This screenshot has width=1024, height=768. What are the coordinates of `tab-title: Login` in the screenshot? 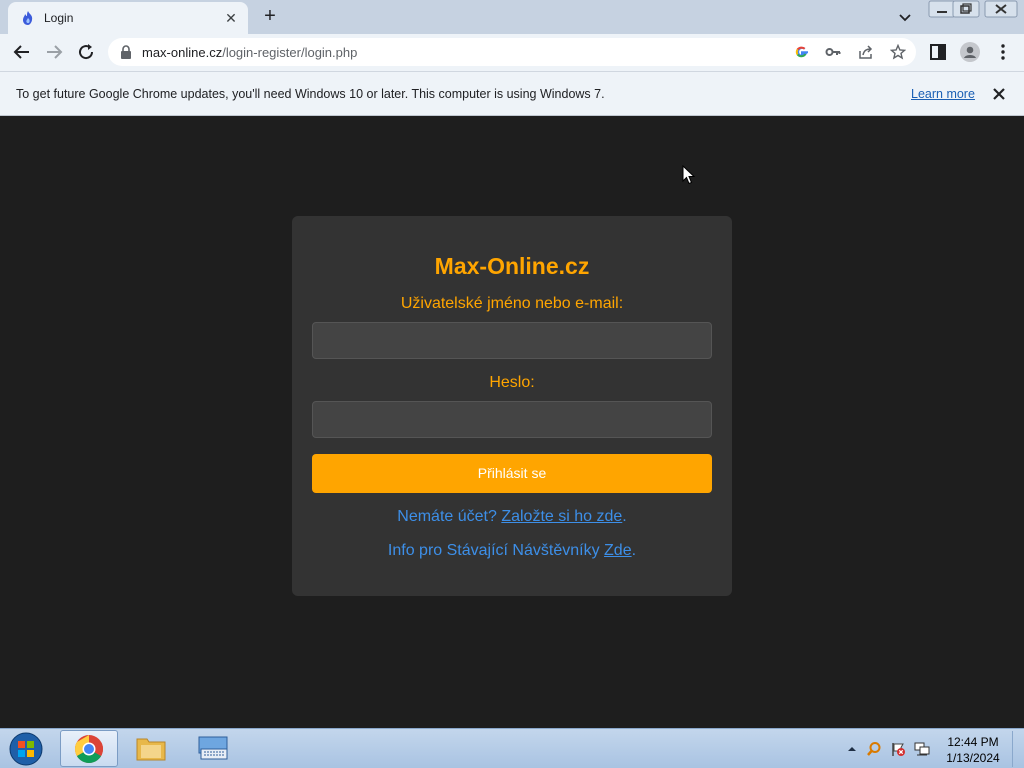 It's located at (59, 18).